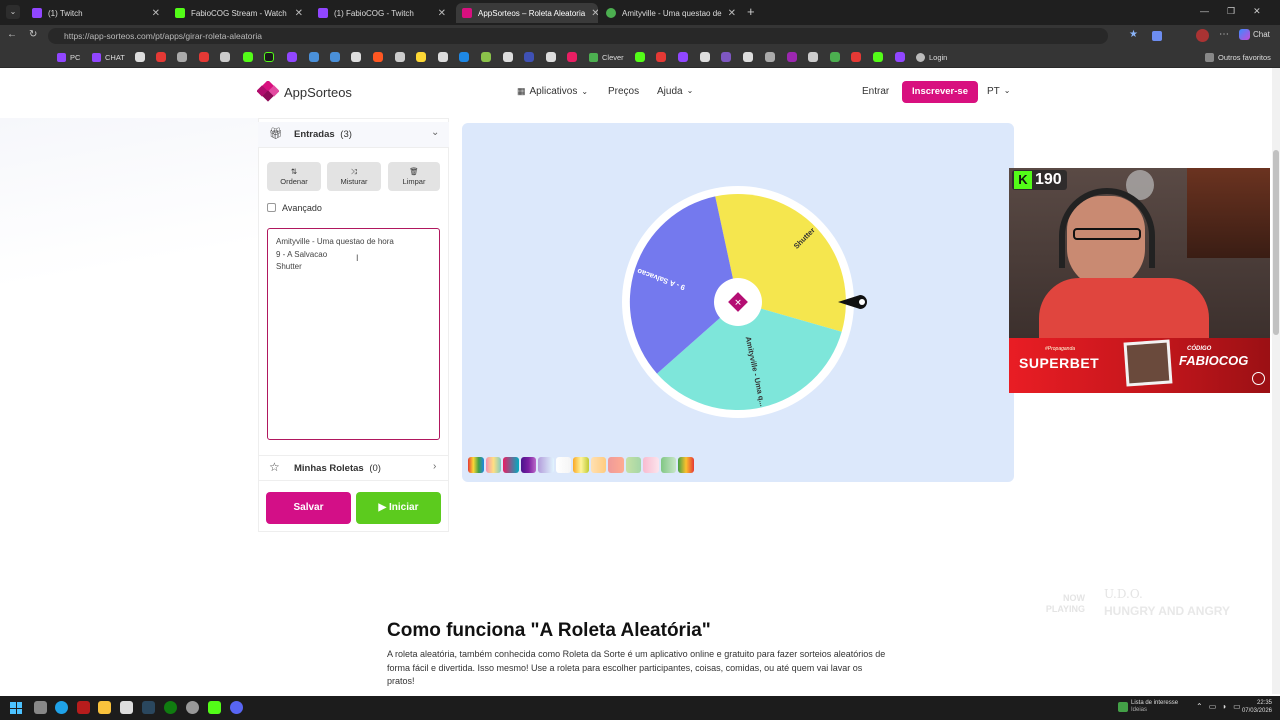 The width and height of the screenshot is (1280, 720). What do you see at coordinates (1255, 707) in the screenshot?
I see `clock: 22:35 07/03/2026` at bounding box center [1255, 707].